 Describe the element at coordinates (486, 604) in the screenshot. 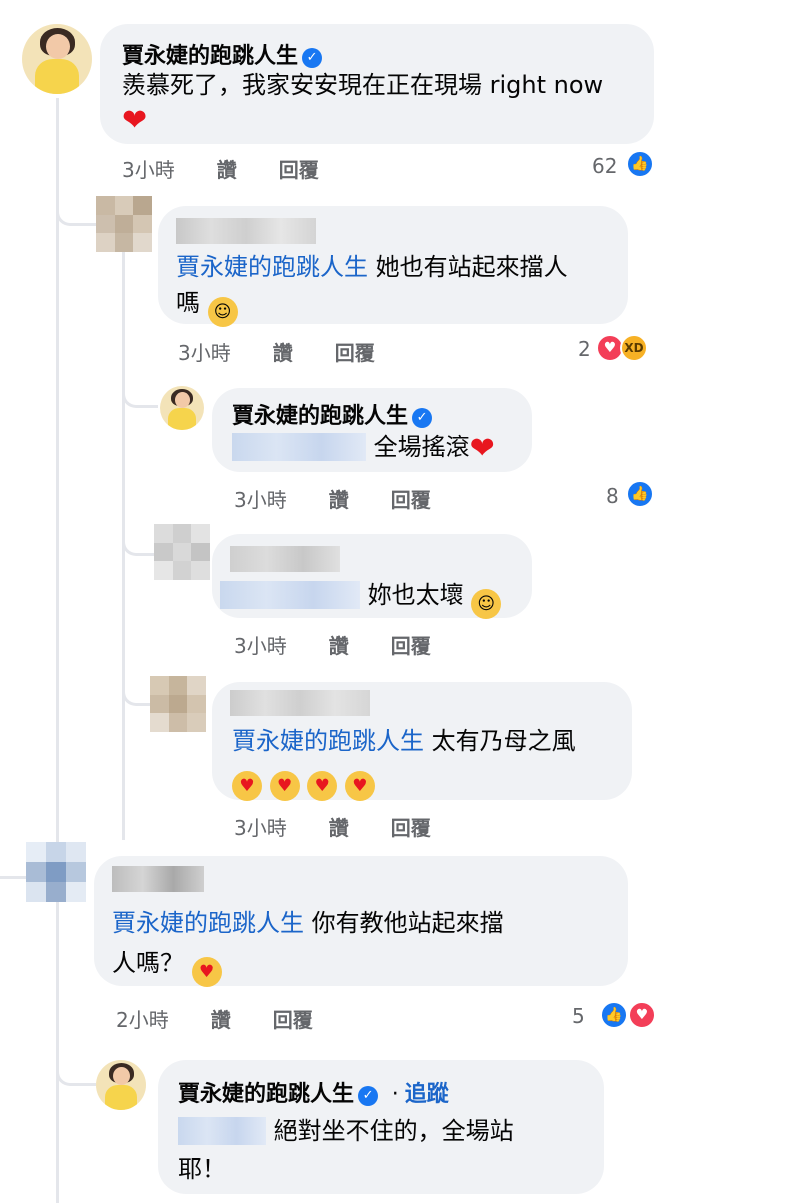

I see `sweat-smile-emoji-icon: ☺` at that location.